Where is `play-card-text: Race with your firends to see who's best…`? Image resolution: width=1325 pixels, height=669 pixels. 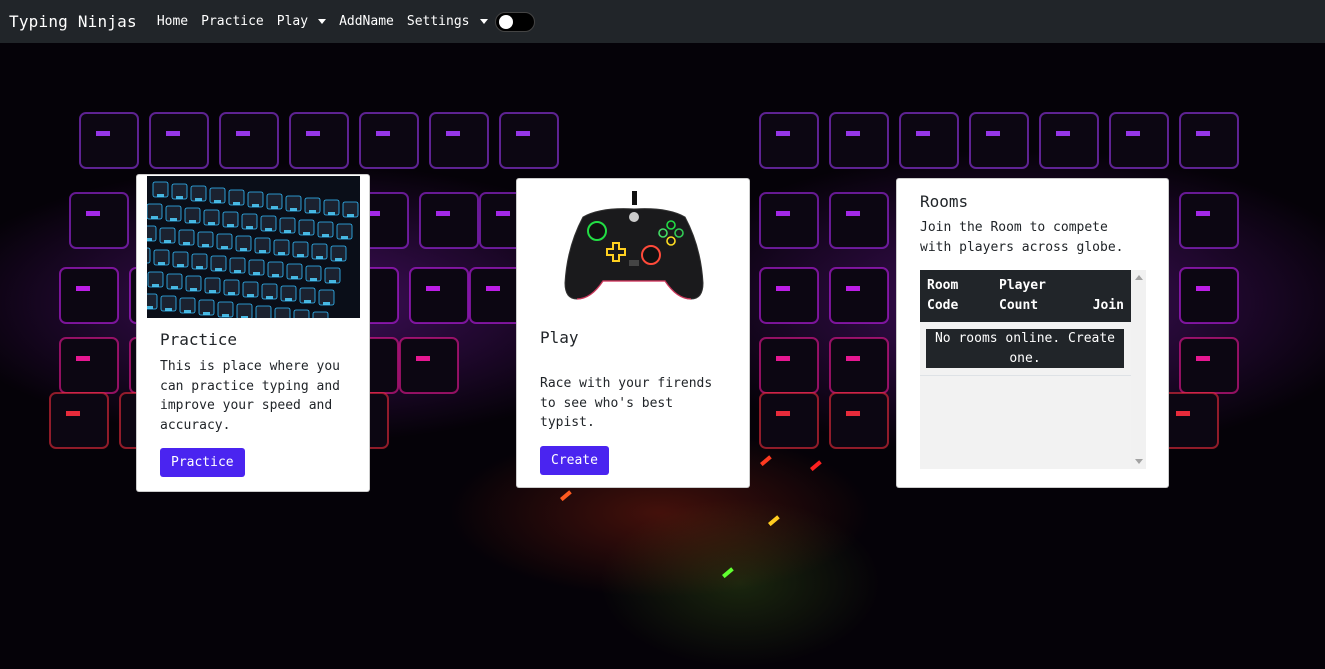
play-card-text: Race with your firends to see who's best… is located at coordinates (626, 403).